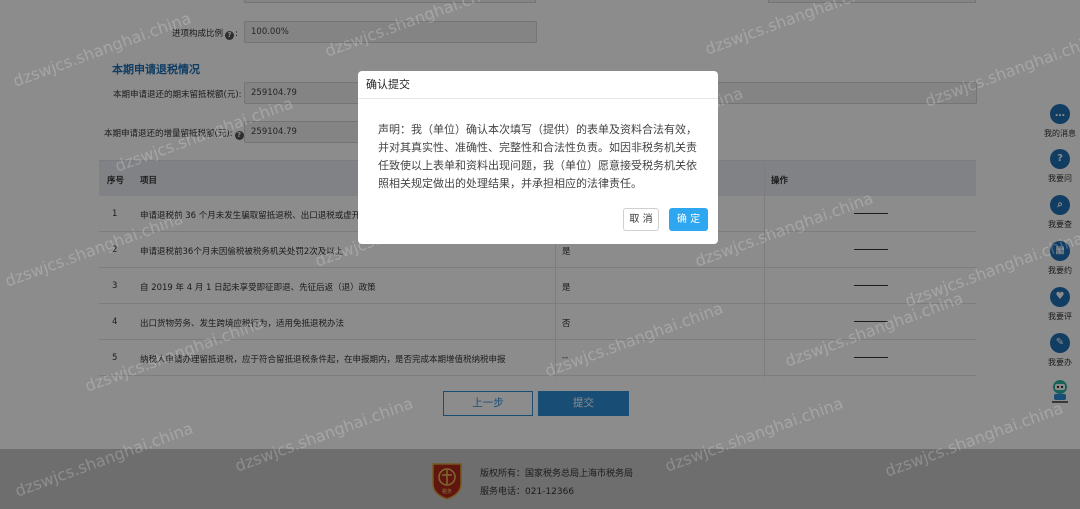  What do you see at coordinates (641, 219) in the screenshot?
I see `cancel-button: 取 消` at bounding box center [641, 219].